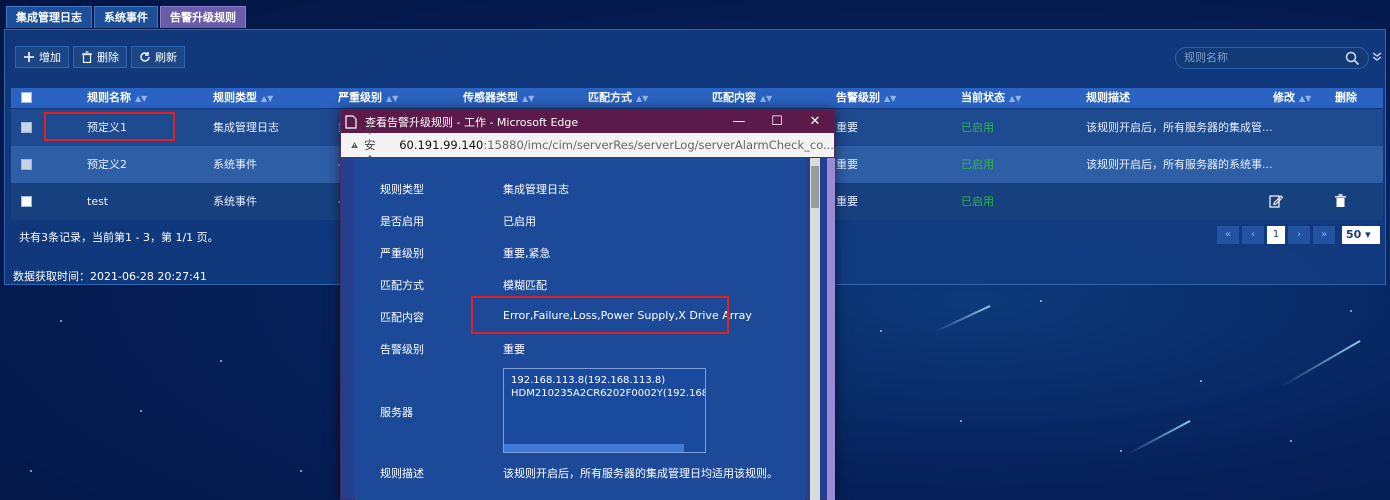 This screenshot has height=500, width=1390. I want to click on tab-system-events: 系统事件, so click(126, 17).